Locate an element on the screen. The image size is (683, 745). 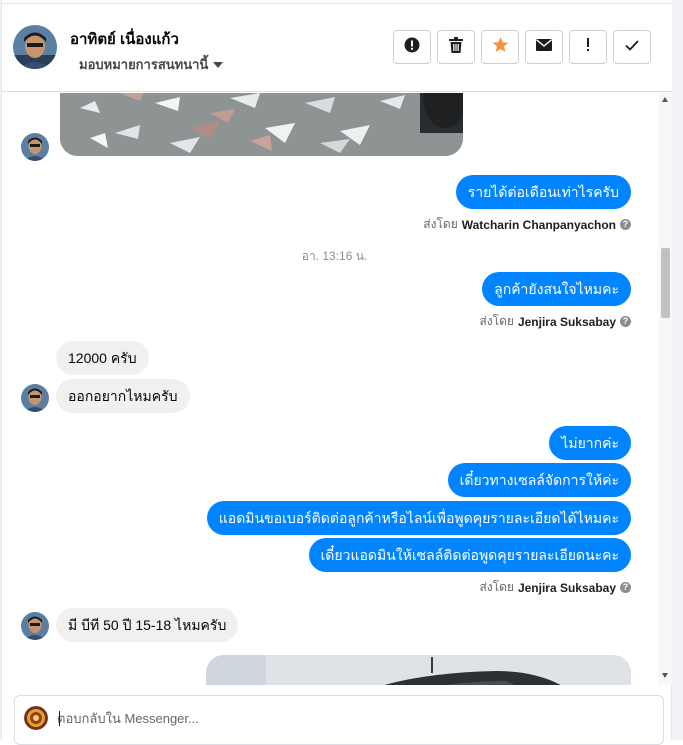
assign-label: มอบหมายการสนทนานี้ is located at coordinates (144, 64).